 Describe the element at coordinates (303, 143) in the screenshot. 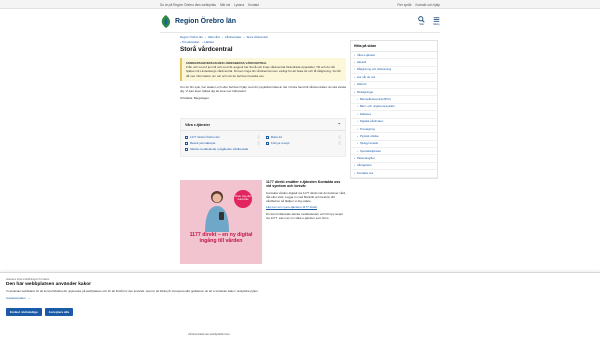

I see `eservice-link: Förnya recept ⓘ` at that location.